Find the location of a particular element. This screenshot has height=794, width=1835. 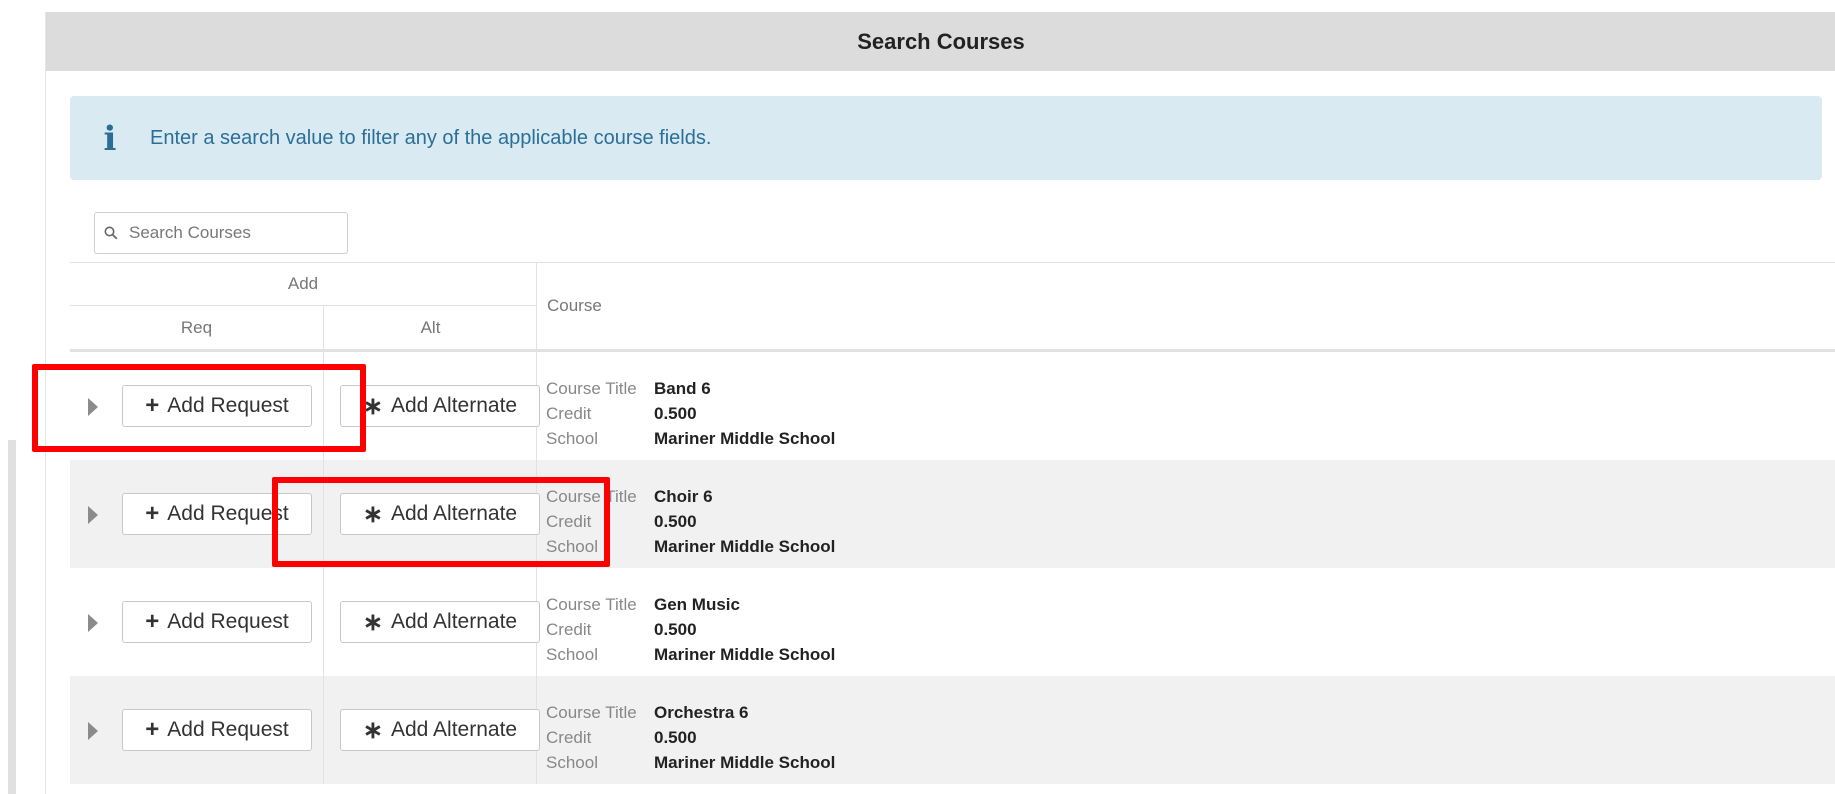

search-box is located at coordinates (221, 233).